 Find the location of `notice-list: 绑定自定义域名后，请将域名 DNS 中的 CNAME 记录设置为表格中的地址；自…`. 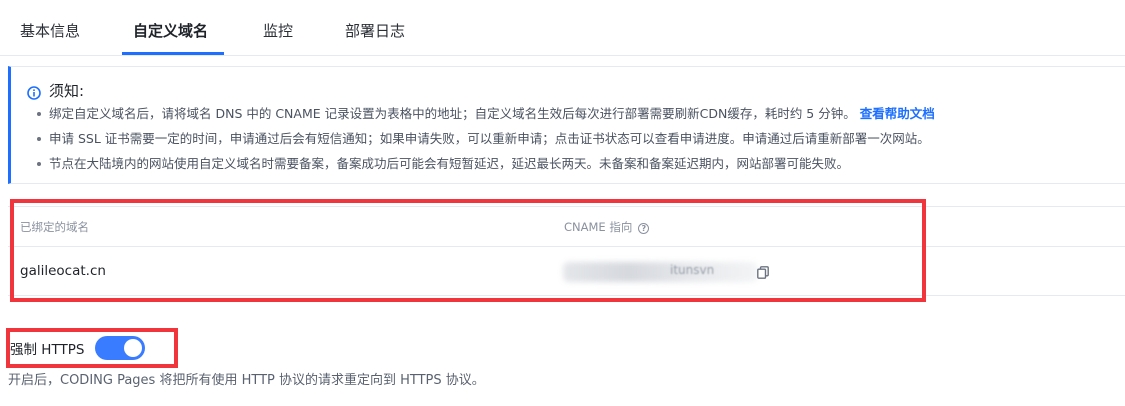

notice-list: 绑定自定义域名后，请将域名 DNS 中的 CNAME 记录设置为表格中的地址；自… is located at coordinates (486, 138).